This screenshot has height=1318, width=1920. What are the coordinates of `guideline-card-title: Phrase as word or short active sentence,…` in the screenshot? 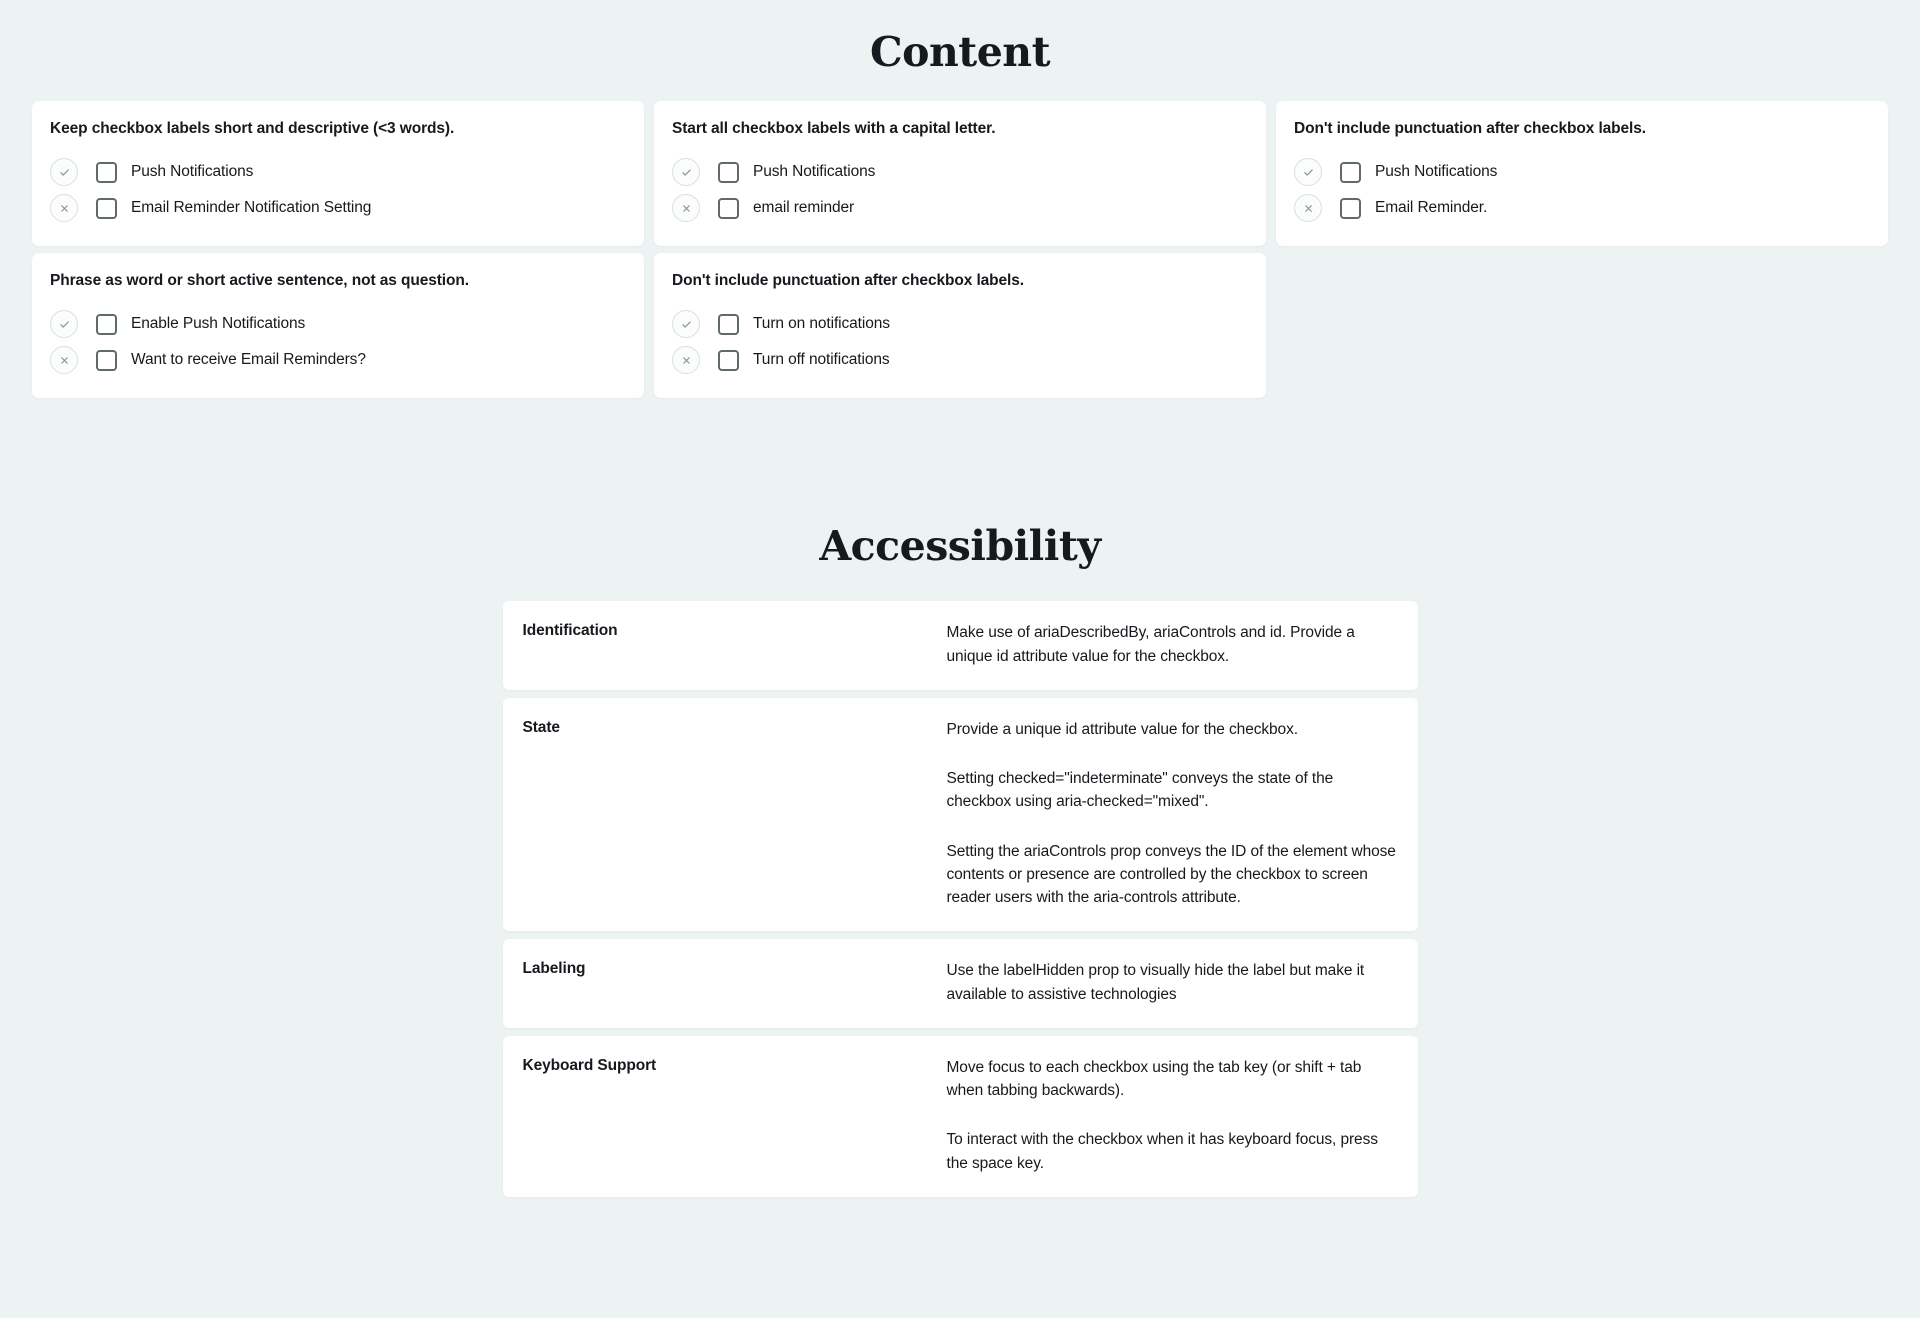 It's located at (259, 281).